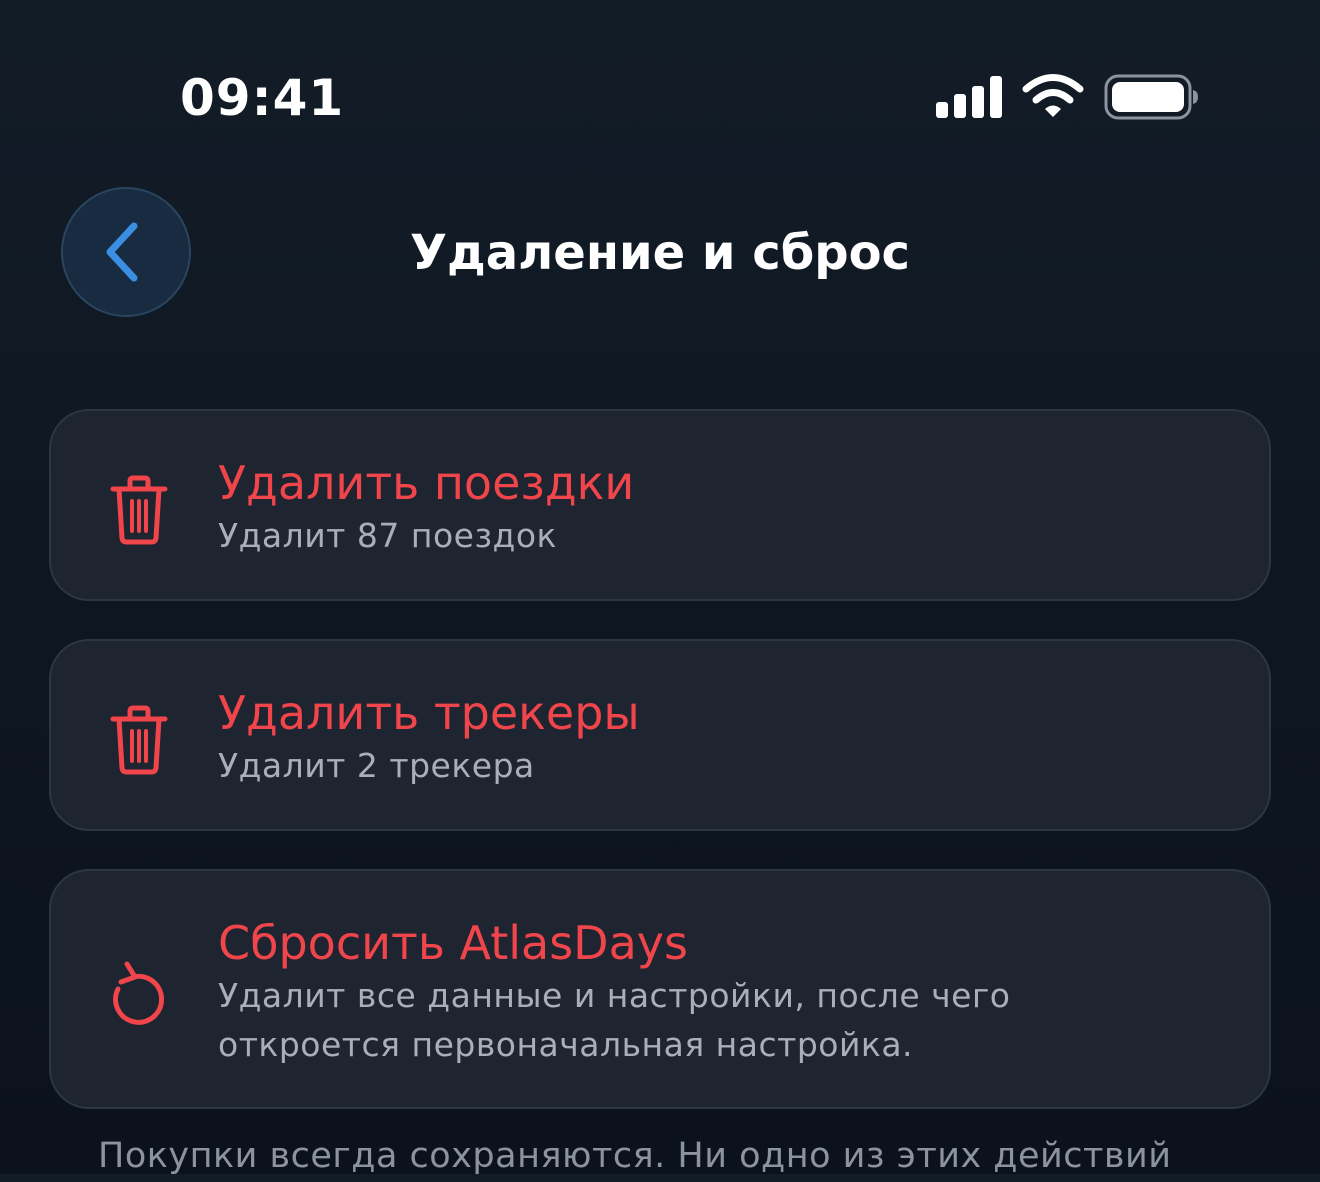 The image size is (1320, 1182). What do you see at coordinates (660, 253) in the screenshot?
I see `page-title: Удаление и сброс` at bounding box center [660, 253].